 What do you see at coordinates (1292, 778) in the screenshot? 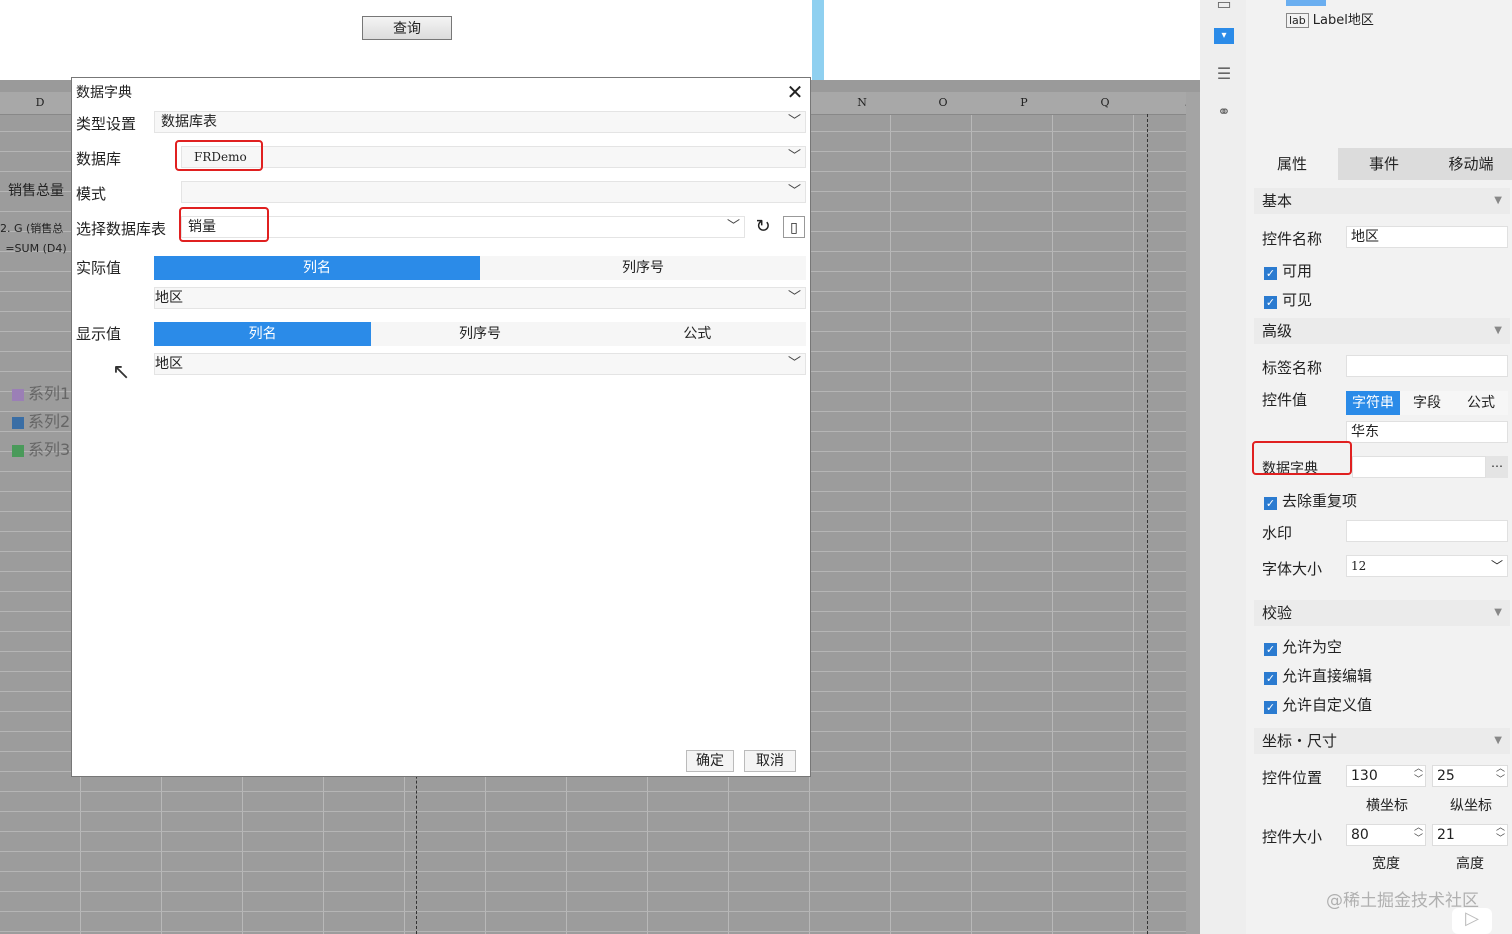
I see `position-label: 控件位置` at bounding box center [1292, 778].